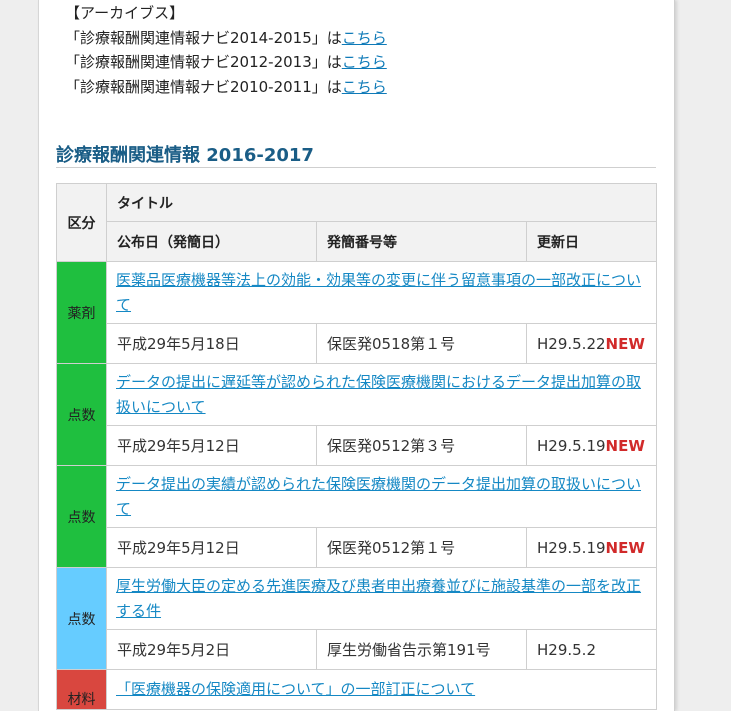  I want to click on issue-number: 保医発0518第１号, so click(421, 343).